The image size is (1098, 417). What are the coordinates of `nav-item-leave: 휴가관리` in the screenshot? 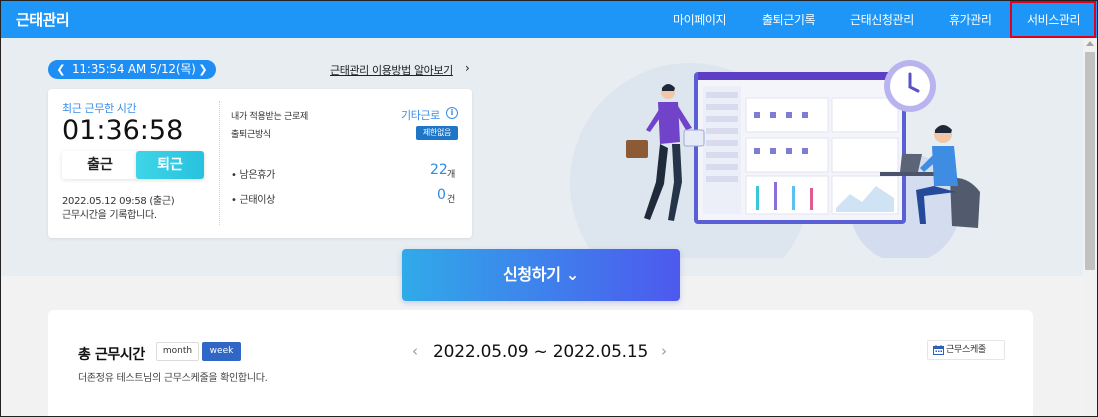 It's located at (970, 19).